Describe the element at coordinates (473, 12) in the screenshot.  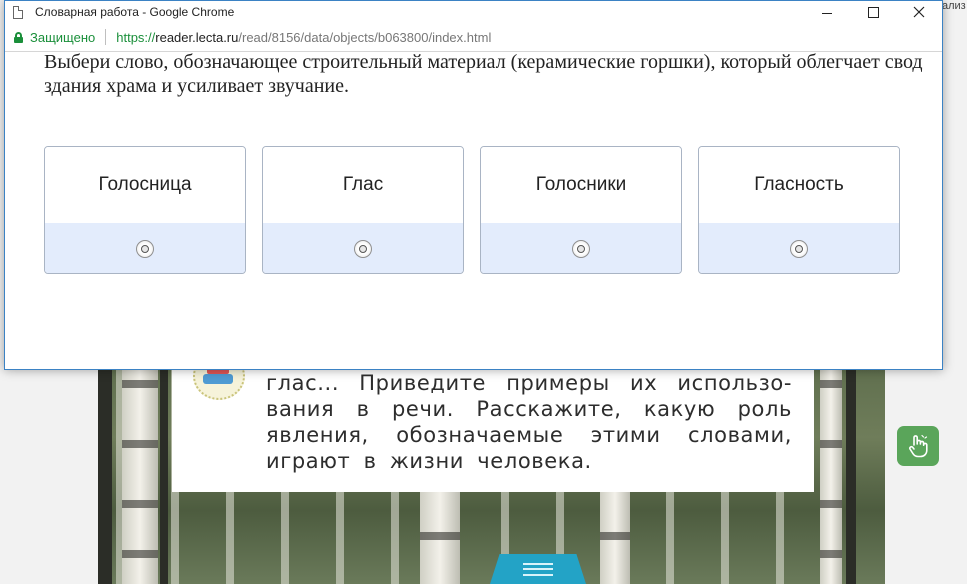
I see `titlebar: Словарная работа - Google Chrome` at that location.